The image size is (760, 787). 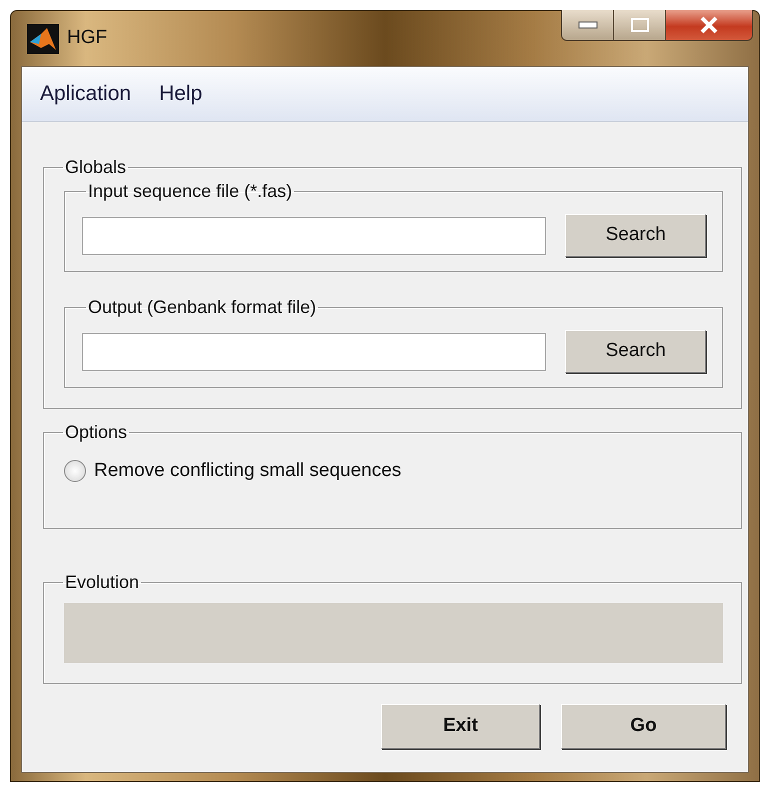 What do you see at coordinates (460, 726) in the screenshot?
I see `dialog-button: Exit` at bounding box center [460, 726].